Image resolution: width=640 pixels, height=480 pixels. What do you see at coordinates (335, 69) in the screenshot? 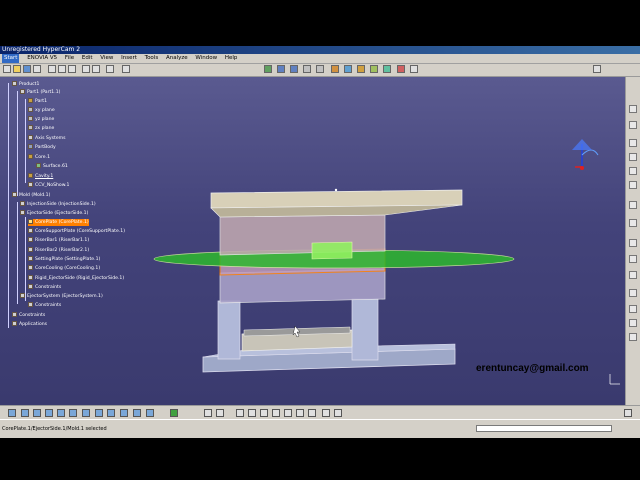
I see `normal-view-icon` at bounding box center [335, 69].